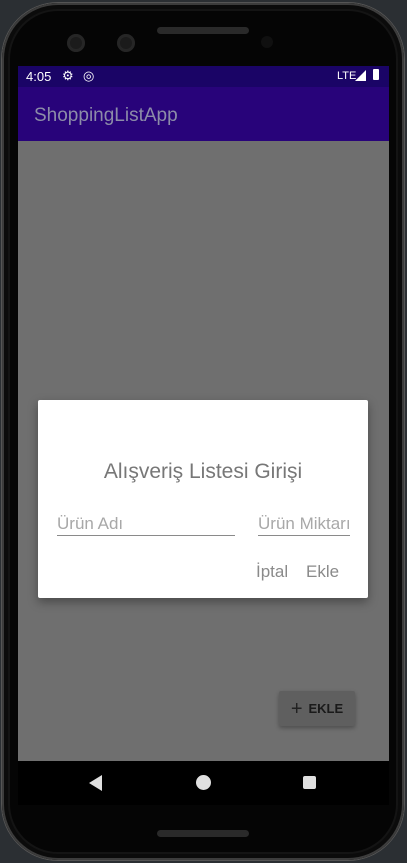 The height and width of the screenshot is (863, 407). I want to click on front-sensor, so click(76, 43).